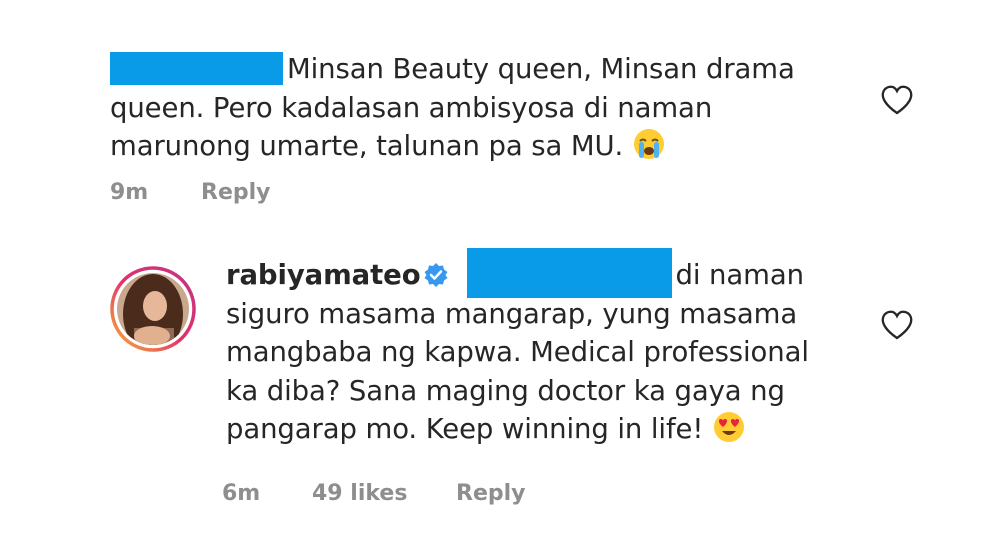 Image resolution: width=997 pixels, height=533 pixels. I want to click on comment-2-line5-wrap: pangarap mo. Keep winning in life!, so click(517, 429).